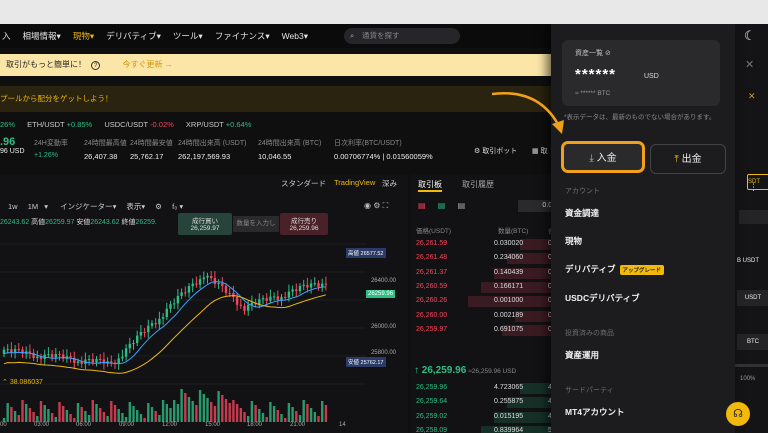 The width and height of the screenshot is (768, 433). I want to click on display-button: 表示▾, so click(135, 206).